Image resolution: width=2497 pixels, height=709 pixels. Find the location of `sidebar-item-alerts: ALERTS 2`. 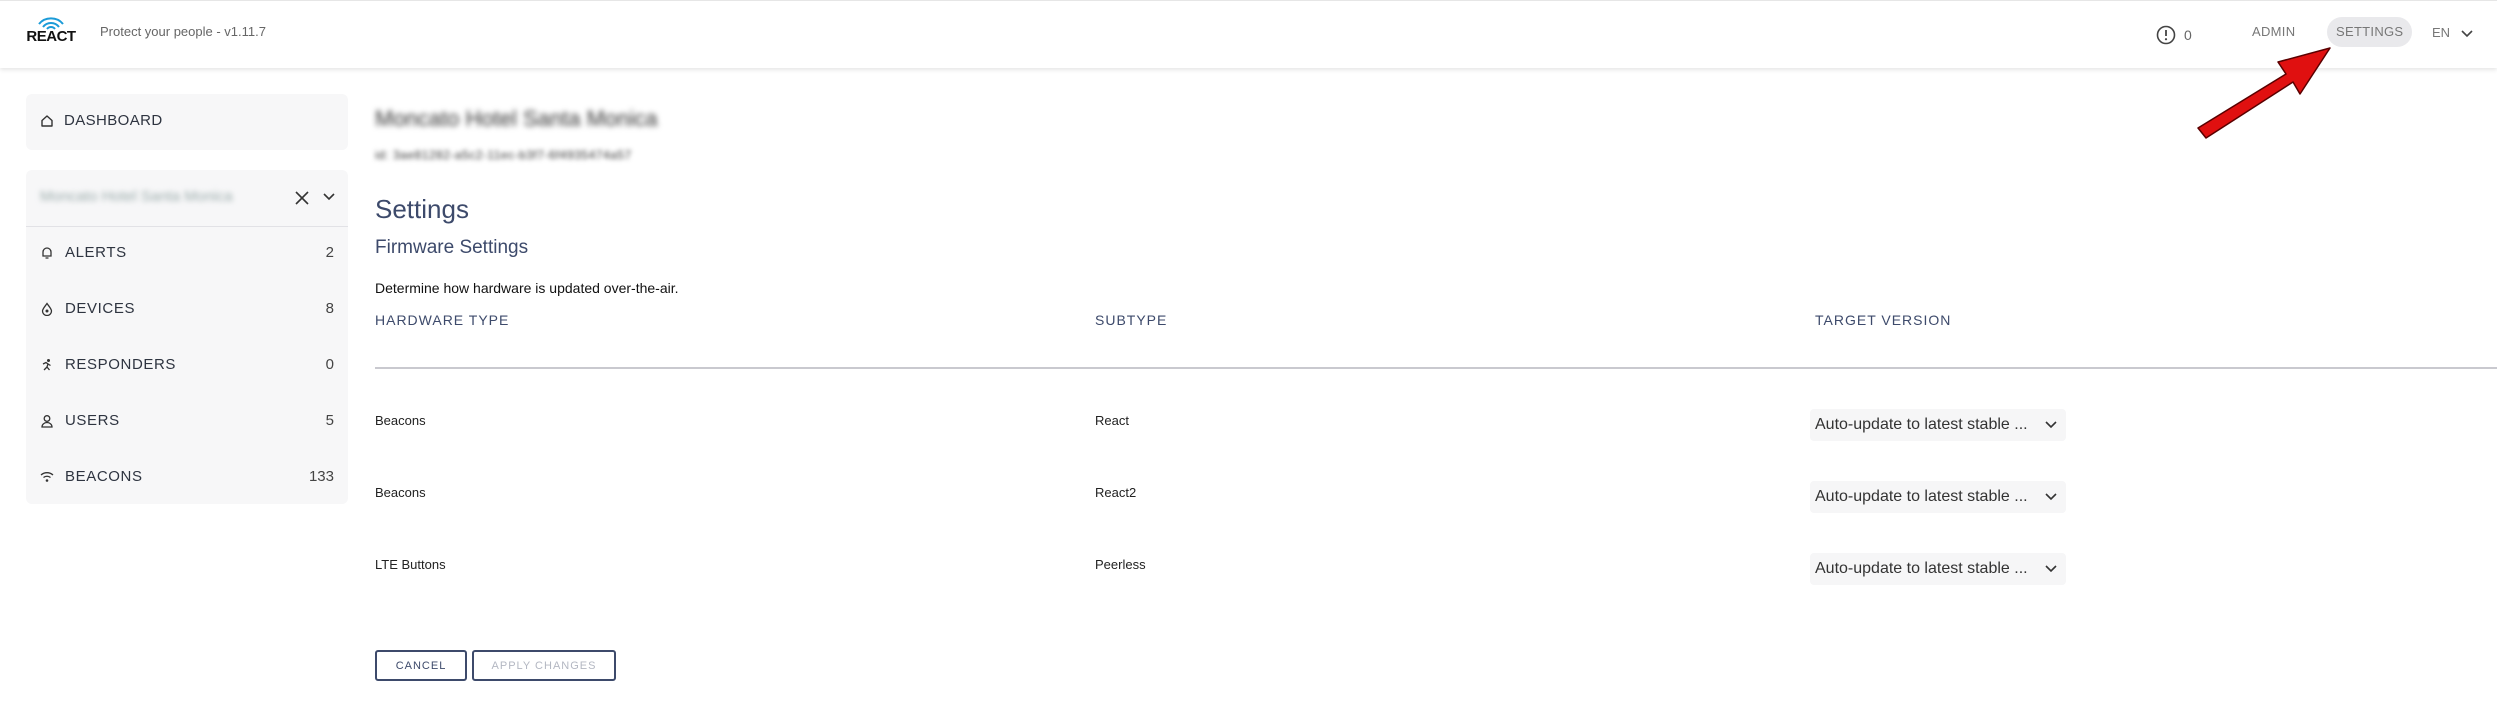

sidebar-item-alerts: ALERTS 2 is located at coordinates (187, 254).